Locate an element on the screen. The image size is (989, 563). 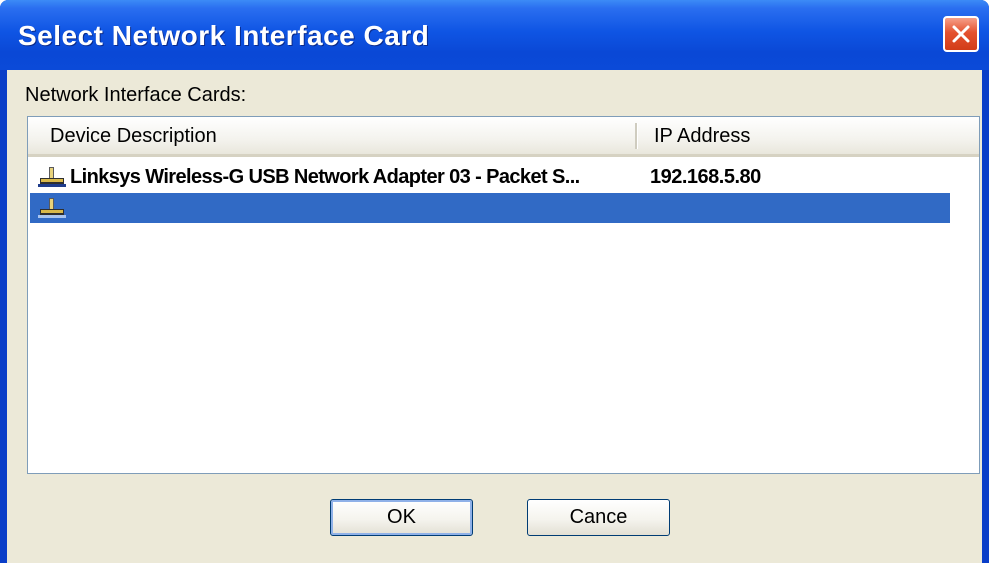
ok-button: OK is located at coordinates (401, 517).